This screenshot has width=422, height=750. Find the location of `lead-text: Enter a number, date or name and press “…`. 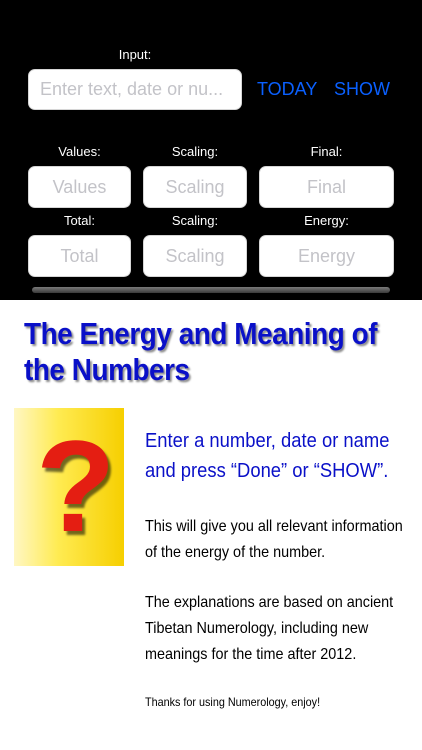

lead-text: Enter a number, date or name and press “… is located at coordinates (267, 456).